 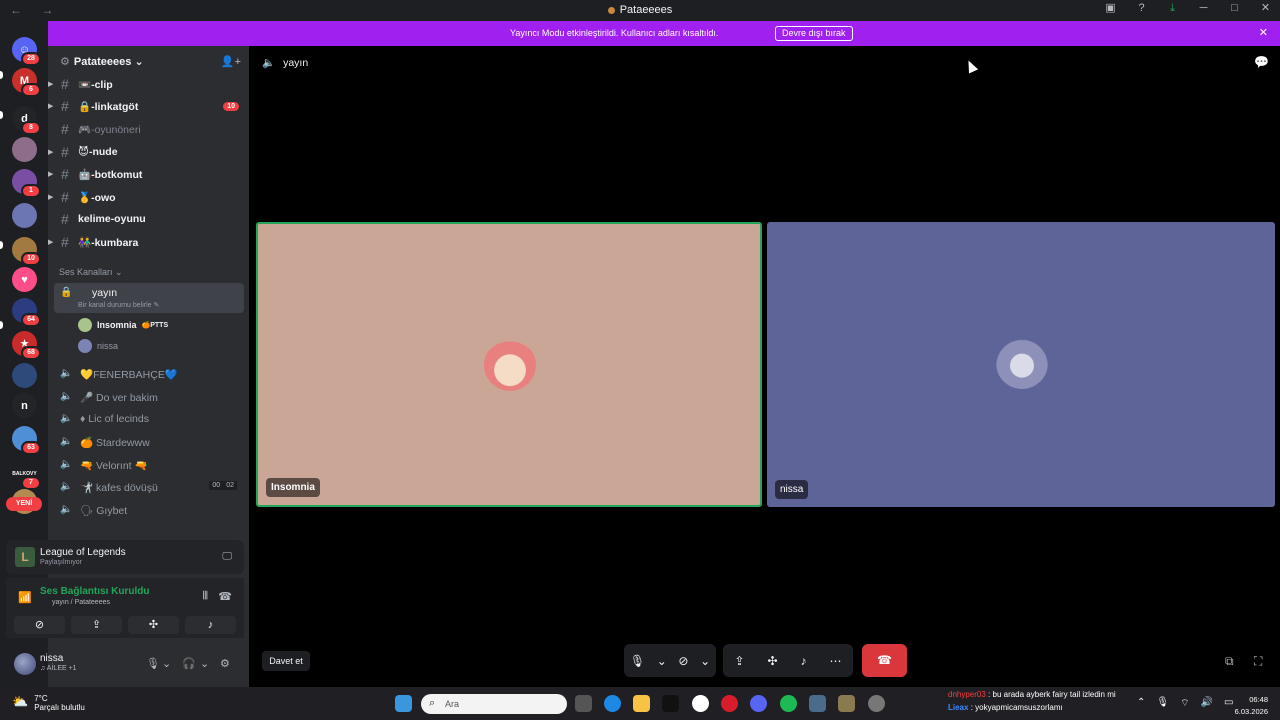 What do you see at coordinates (189, 663) in the screenshot?
I see `headphones-icon: 🎧` at bounding box center [189, 663].